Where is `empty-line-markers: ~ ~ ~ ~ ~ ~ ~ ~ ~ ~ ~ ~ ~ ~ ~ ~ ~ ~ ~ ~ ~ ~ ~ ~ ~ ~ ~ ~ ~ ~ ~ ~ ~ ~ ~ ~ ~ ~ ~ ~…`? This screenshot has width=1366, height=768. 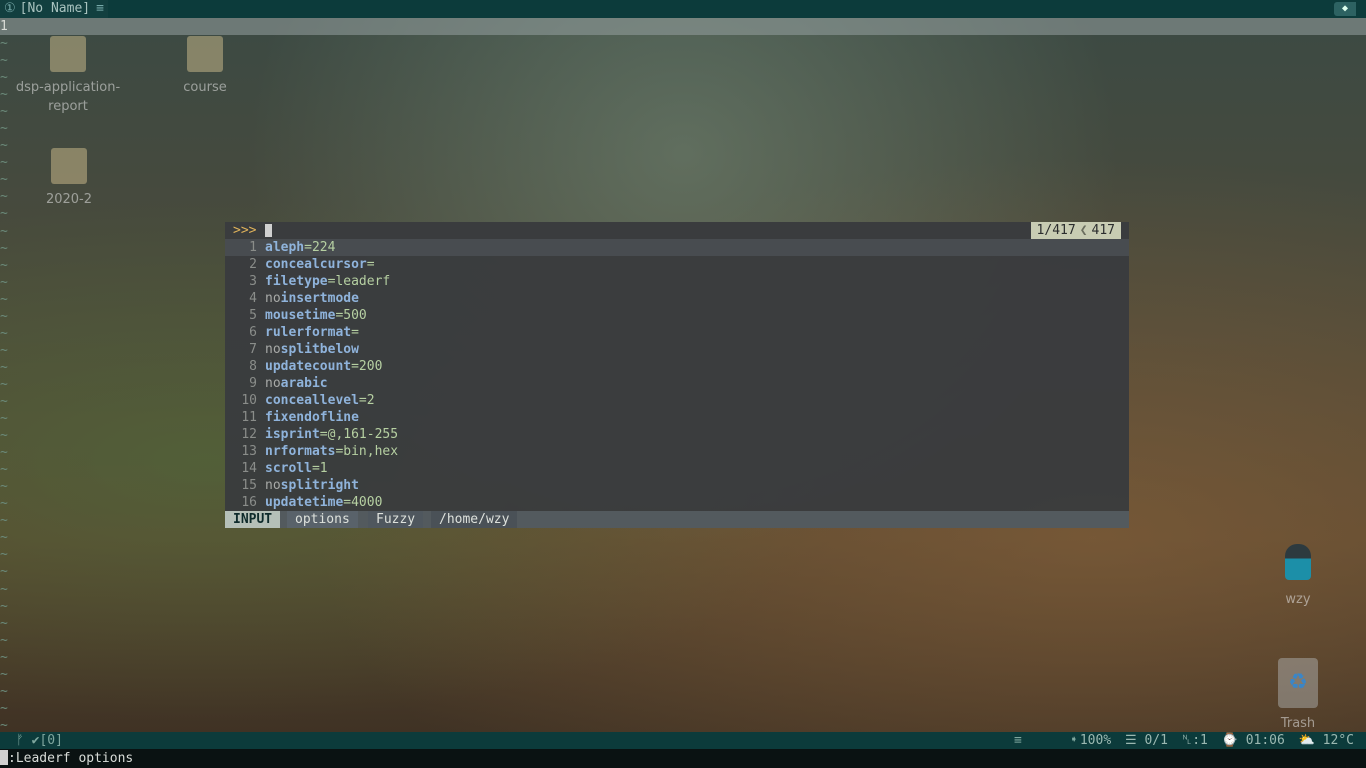
empty-line-markers: ~ ~ ~ ~ ~ ~ ~ ~ ~ ~ ~ ~ ~ ~ ~ ~ ~ ~ ~ ~ ~ ~ ~ ~ ~ ~ ~ ~ ~ ~ ~ ~ ~ ~ ~ ~ ~ ~ ~ ~… is located at coordinates (4, 384).